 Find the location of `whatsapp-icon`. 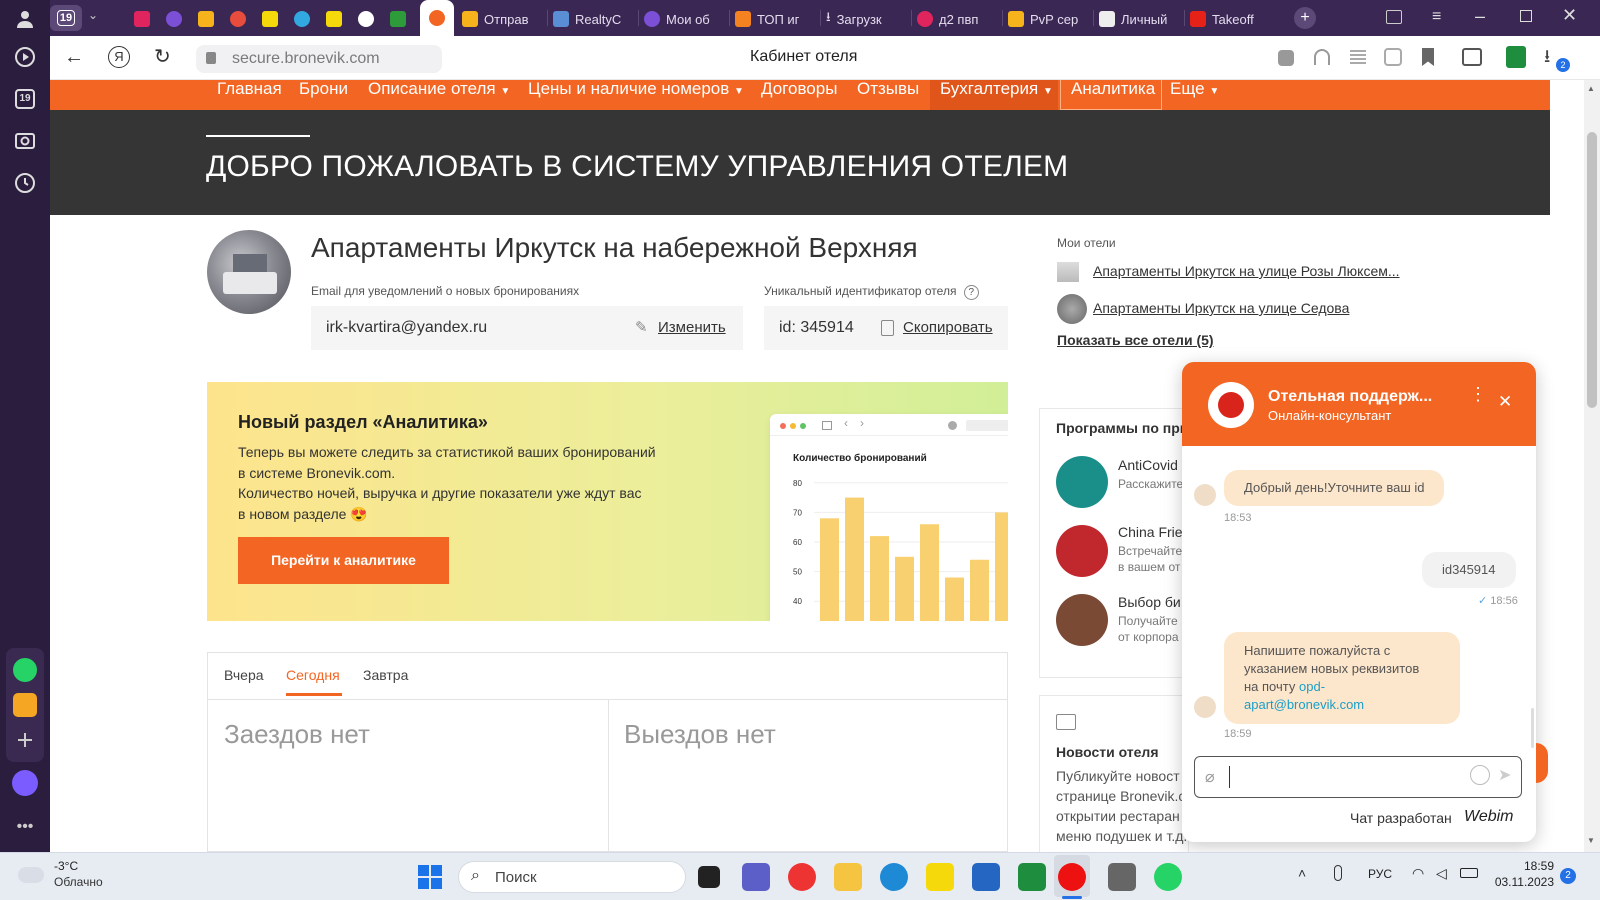

whatsapp-icon is located at coordinates (25, 670).